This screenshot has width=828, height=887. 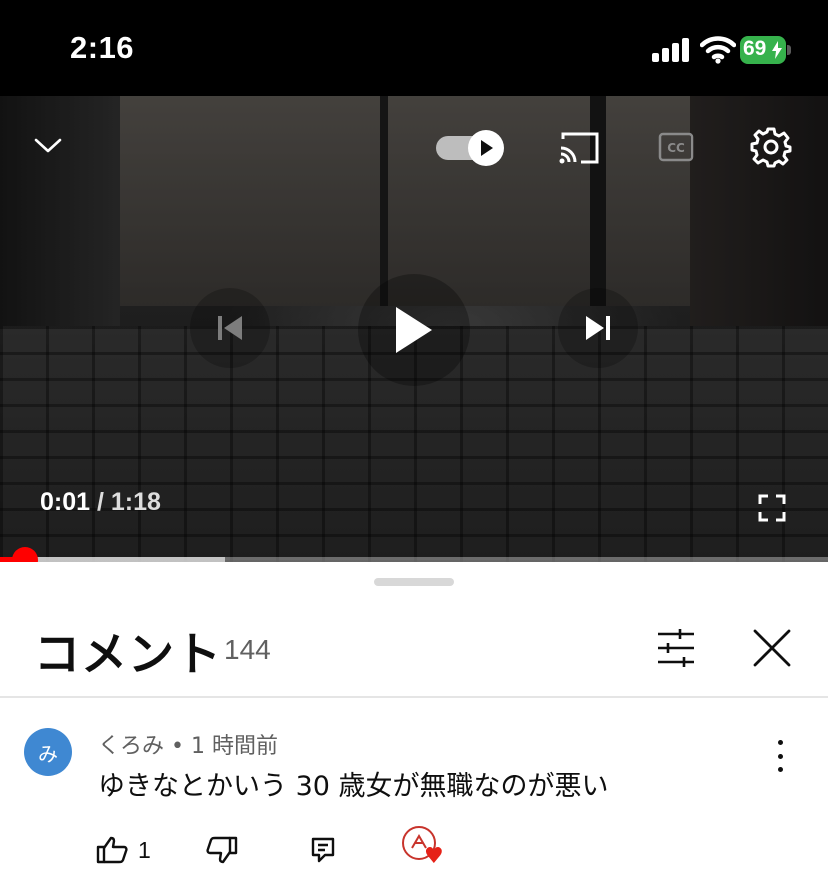 I want to click on sort-filter-button, so click(x=676, y=648).